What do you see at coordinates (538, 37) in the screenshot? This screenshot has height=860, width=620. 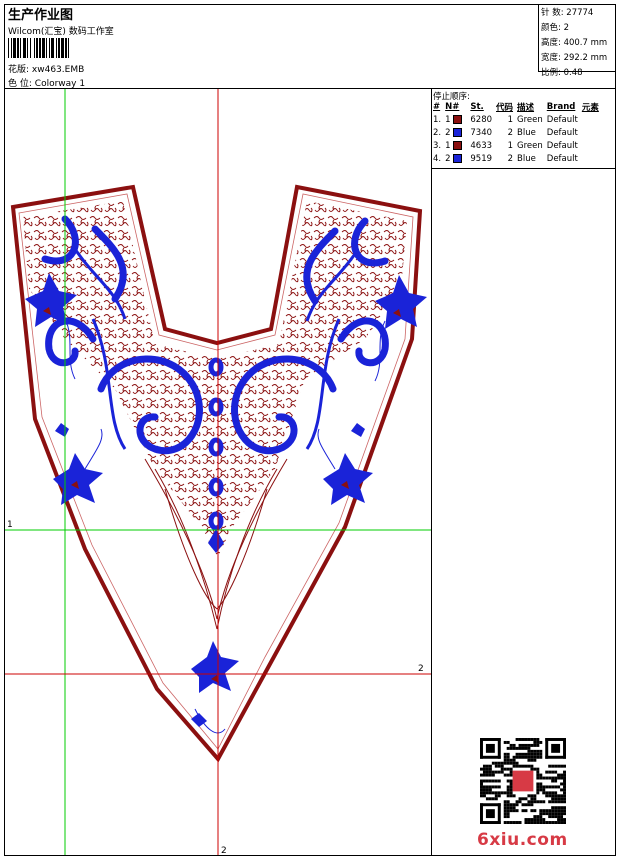 I see `header-divider` at bounding box center [538, 37].